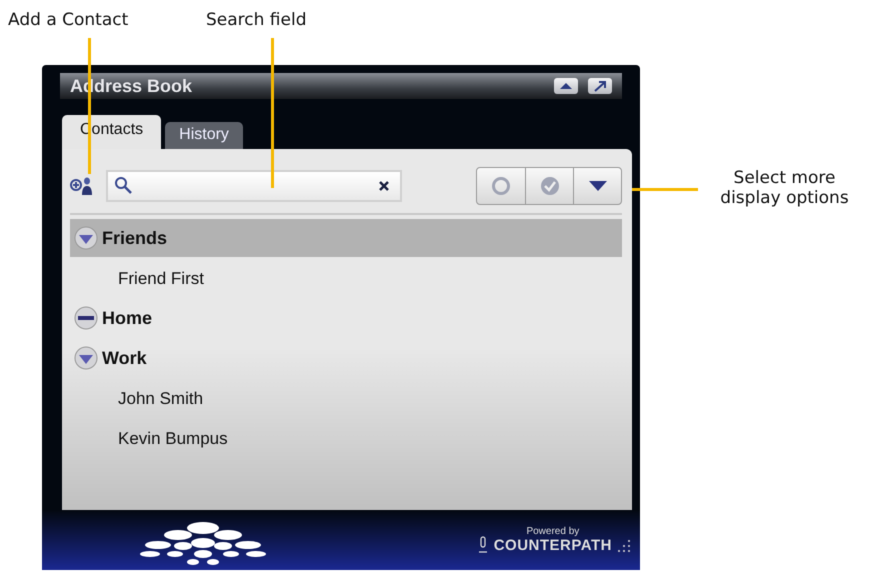 The height and width of the screenshot is (573, 869). I want to click on circle-icon, so click(501, 186).